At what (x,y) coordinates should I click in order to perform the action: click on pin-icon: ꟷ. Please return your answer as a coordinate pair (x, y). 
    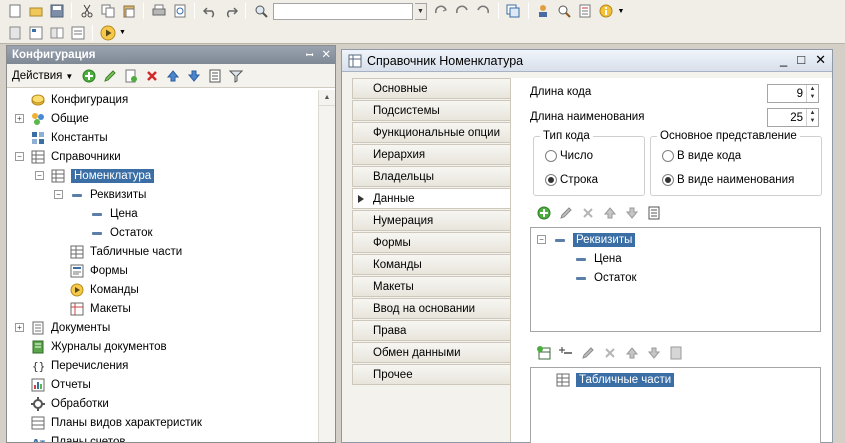
    Looking at the image, I should click on (309, 55).